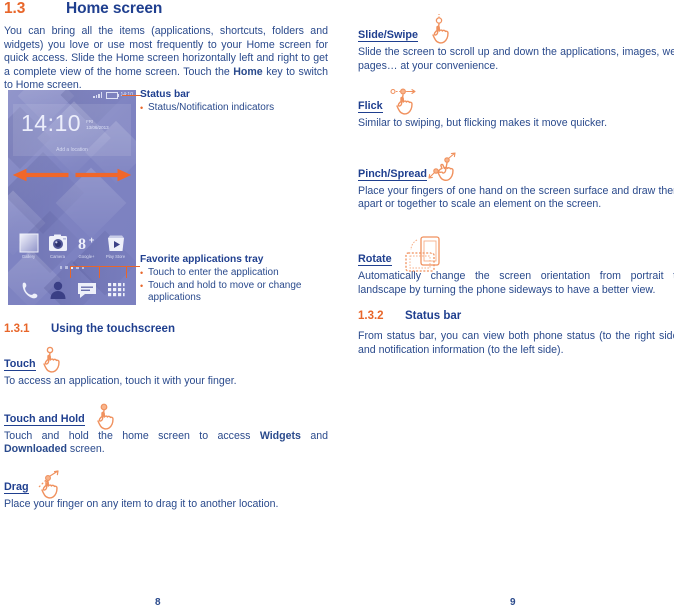  Describe the element at coordinates (58, 243) in the screenshot. I see `camera-icon` at that location.